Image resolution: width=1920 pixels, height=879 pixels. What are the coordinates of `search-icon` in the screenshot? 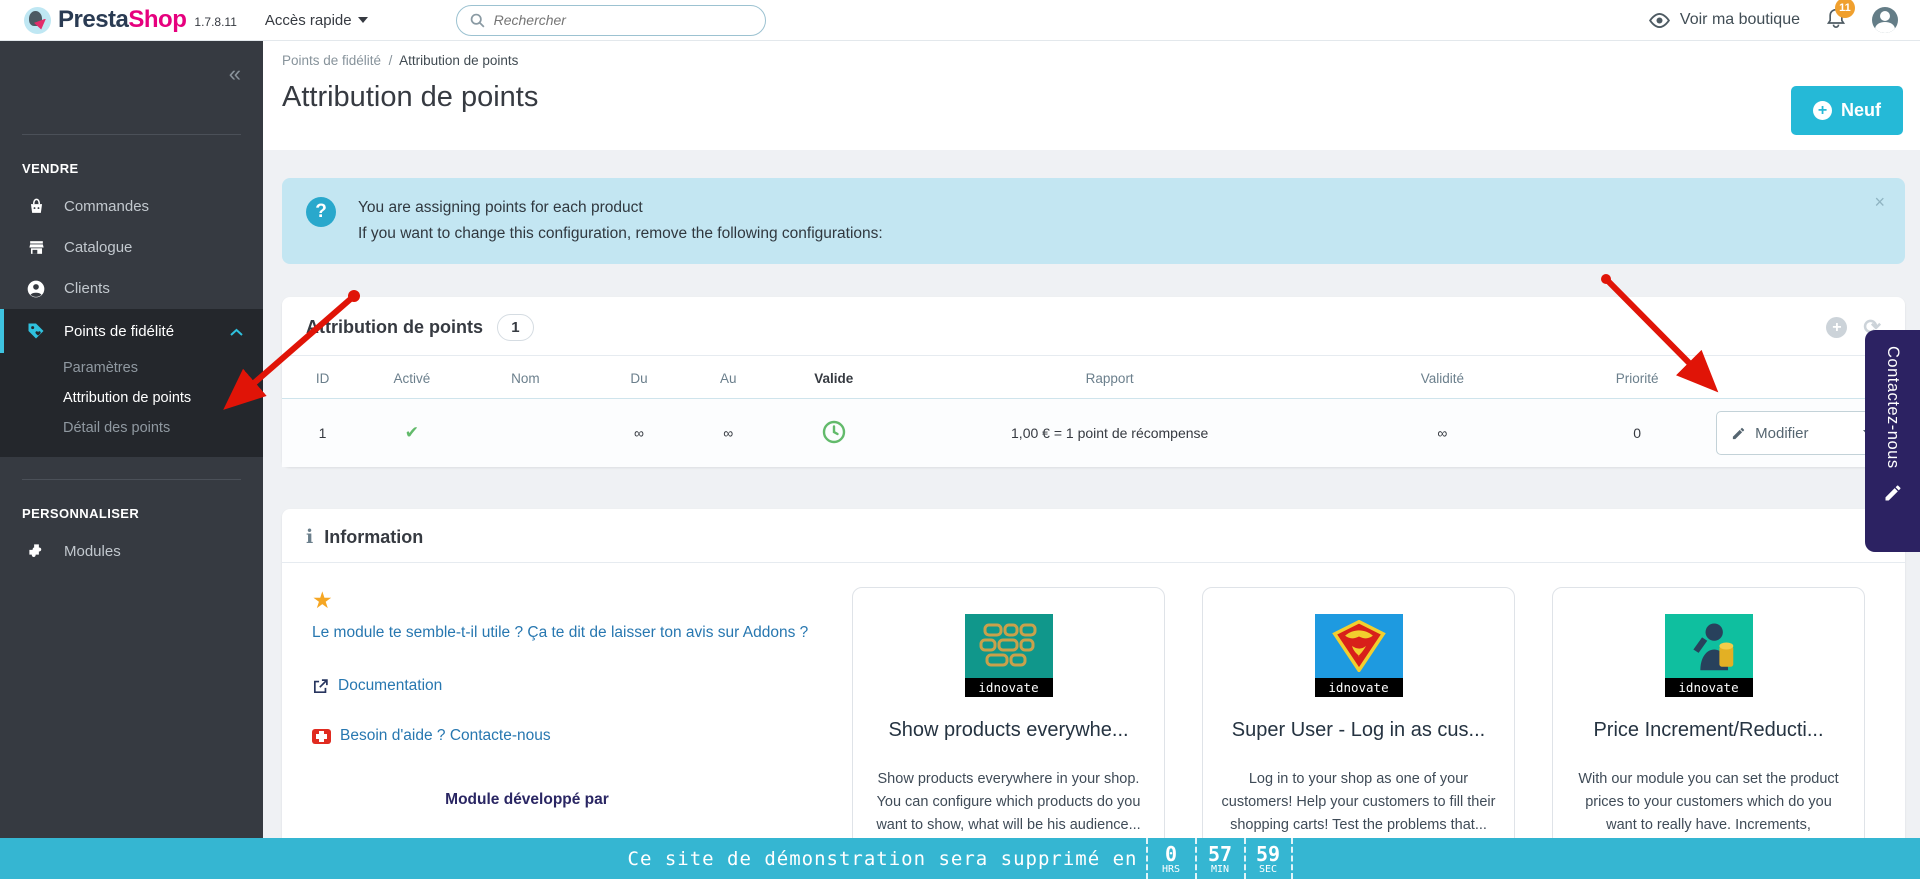 It's located at (477, 20).